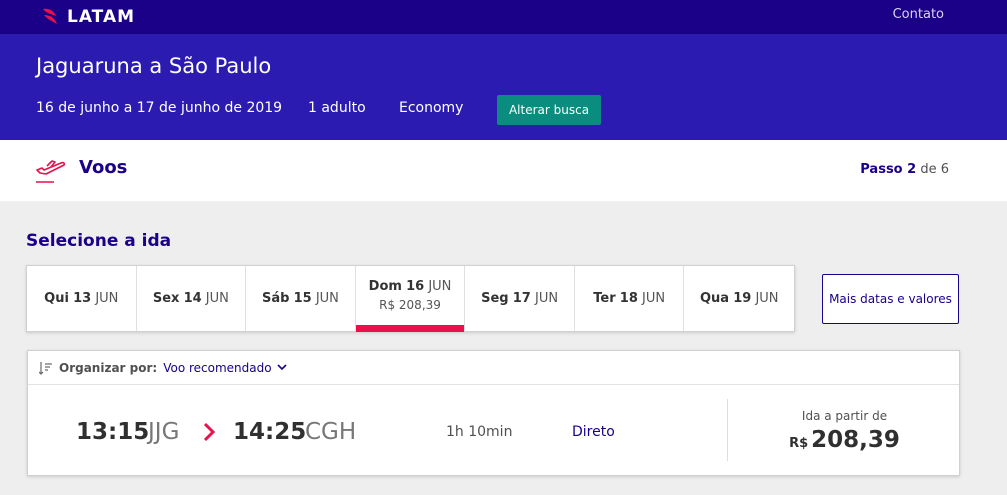 This screenshot has width=1007, height=495. Describe the element at coordinates (479, 432) in the screenshot. I see `flight-duration: 1h 10min` at that location.